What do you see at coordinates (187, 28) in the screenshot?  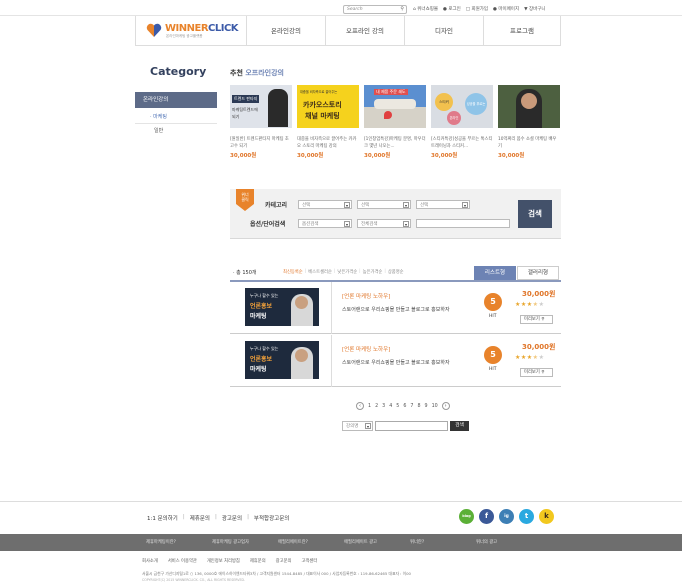 I see `logo-winner: WINNER` at bounding box center [187, 28].